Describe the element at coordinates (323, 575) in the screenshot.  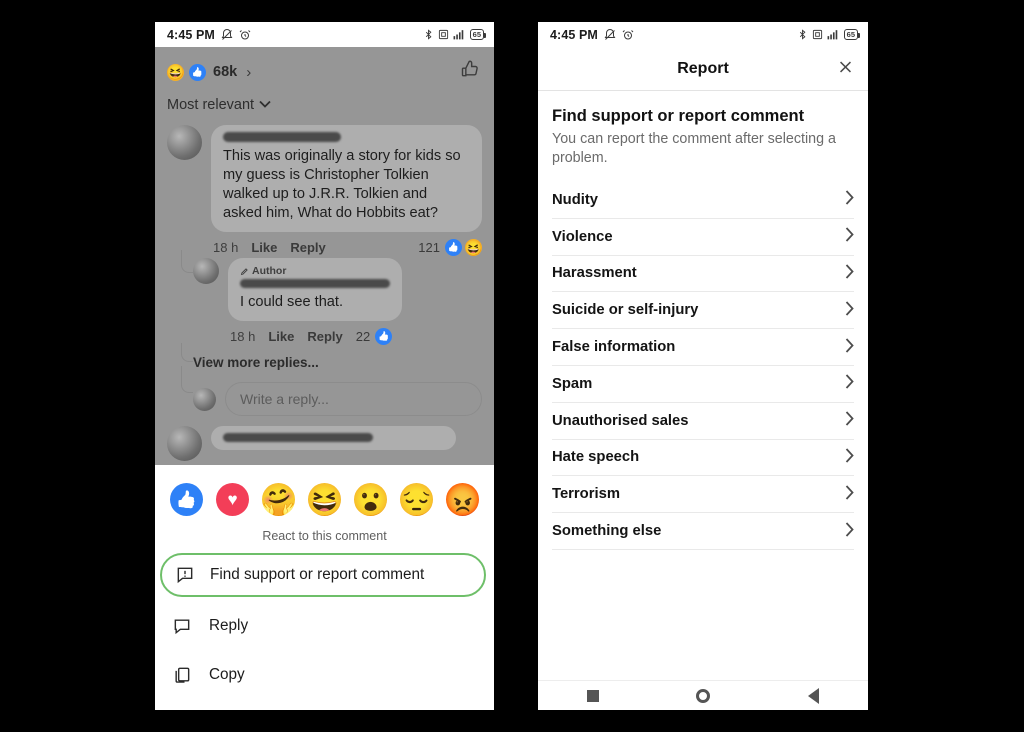
I see `menu-item-find-support-or-report: Find support or report comment` at that location.